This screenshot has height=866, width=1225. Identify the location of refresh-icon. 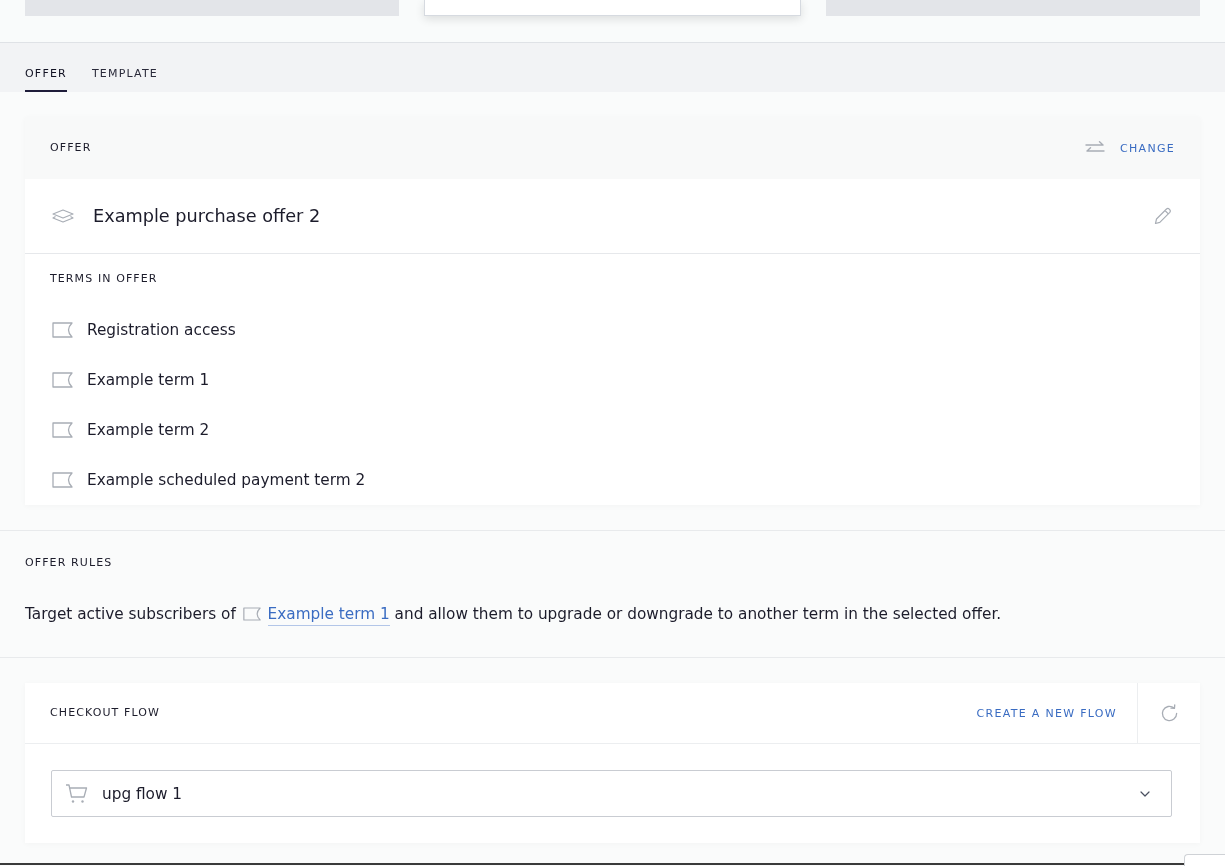
(1169, 713).